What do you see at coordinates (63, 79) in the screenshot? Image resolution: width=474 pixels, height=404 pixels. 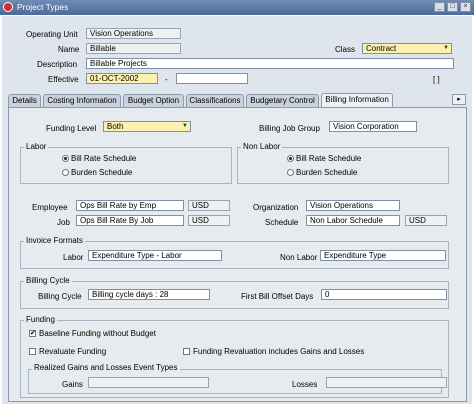 I see `effective-label: Effective` at bounding box center [63, 79].